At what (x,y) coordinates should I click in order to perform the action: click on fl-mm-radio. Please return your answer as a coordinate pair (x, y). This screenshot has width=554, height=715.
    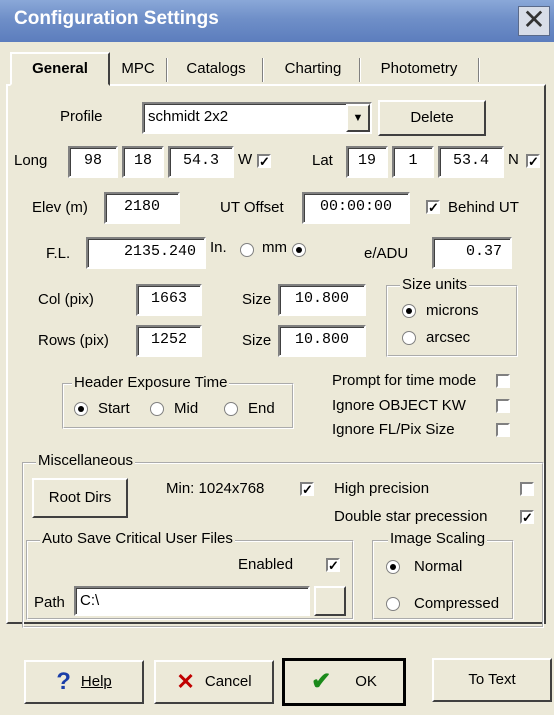
    Looking at the image, I should click on (299, 250).